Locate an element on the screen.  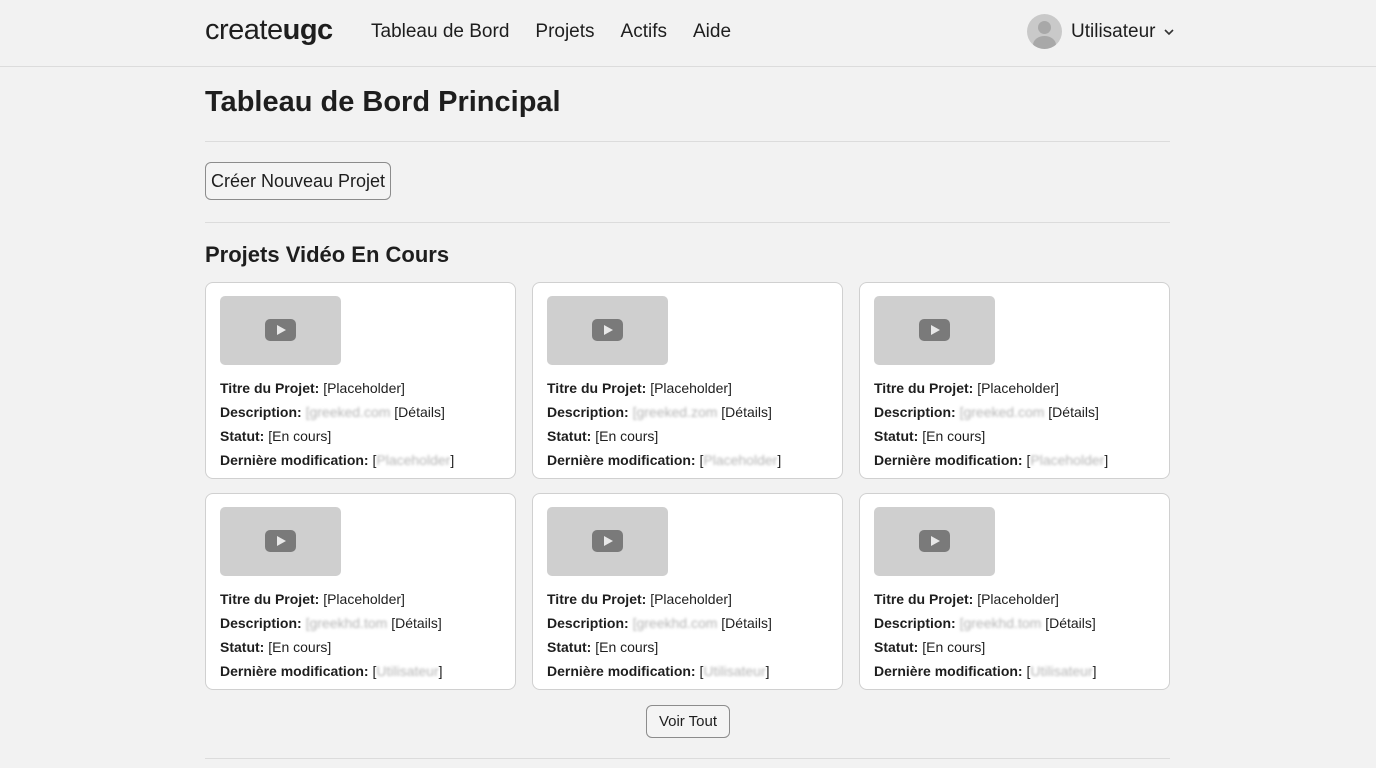
description-blurred: [greeked.zom is located at coordinates (675, 412).